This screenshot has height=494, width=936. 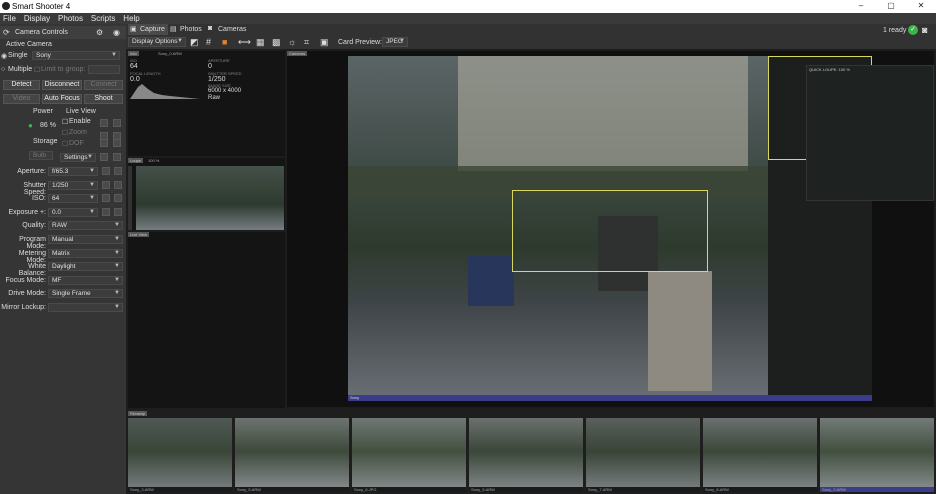 What do you see at coordinates (891, 6) in the screenshot?
I see `maximize-button: ▢` at bounding box center [891, 6].